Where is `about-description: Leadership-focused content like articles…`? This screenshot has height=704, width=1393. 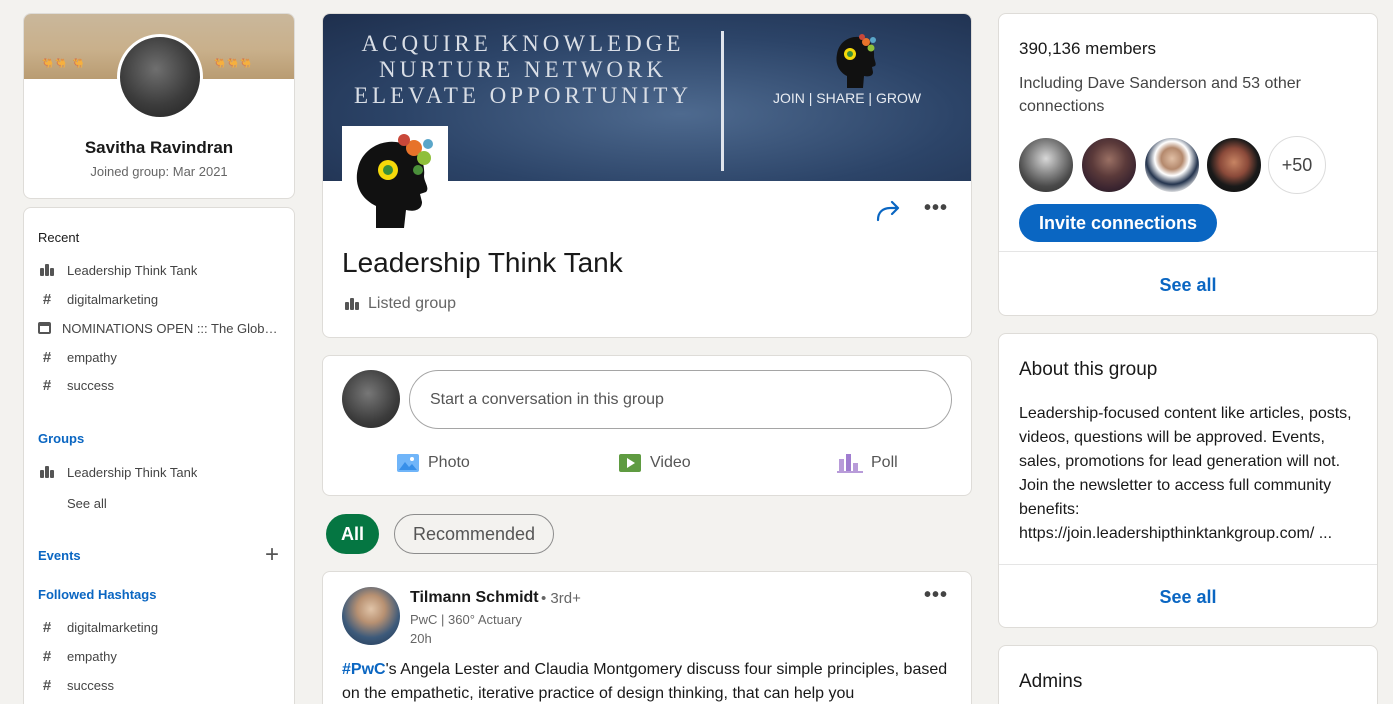 about-description: Leadership-focused content like articles… is located at coordinates (1185, 473).